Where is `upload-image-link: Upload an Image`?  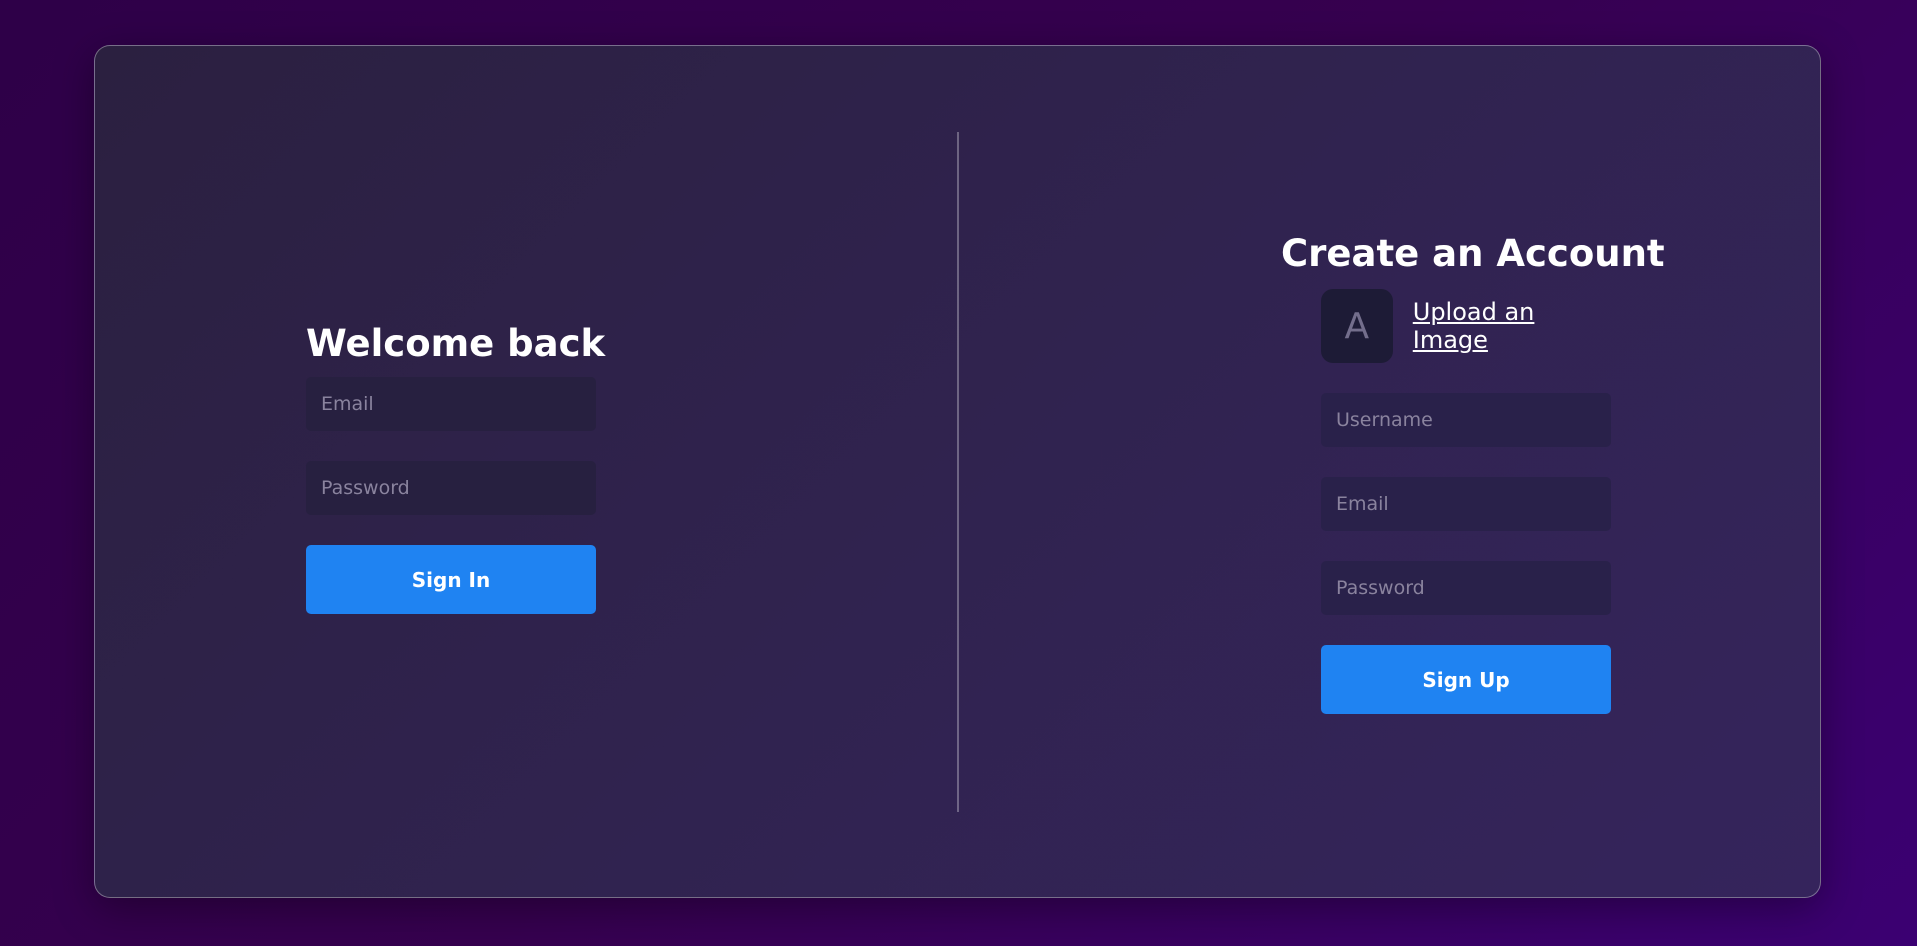 upload-image-link: Upload an Image is located at coordinates (1512, 326).